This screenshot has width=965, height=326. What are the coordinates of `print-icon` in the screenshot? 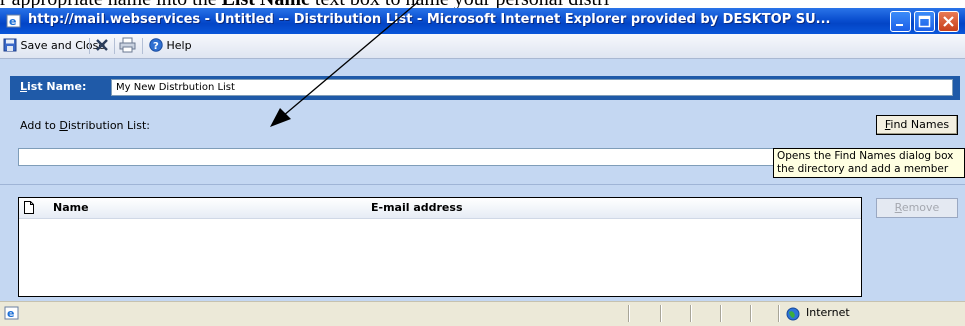 It's located at (127, 45).